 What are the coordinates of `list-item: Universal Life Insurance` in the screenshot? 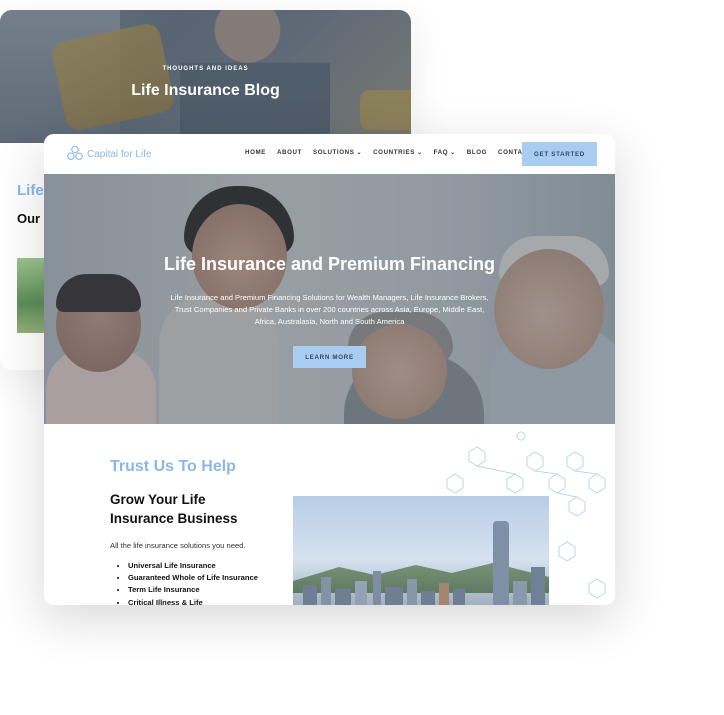 It's located at (193, 566).